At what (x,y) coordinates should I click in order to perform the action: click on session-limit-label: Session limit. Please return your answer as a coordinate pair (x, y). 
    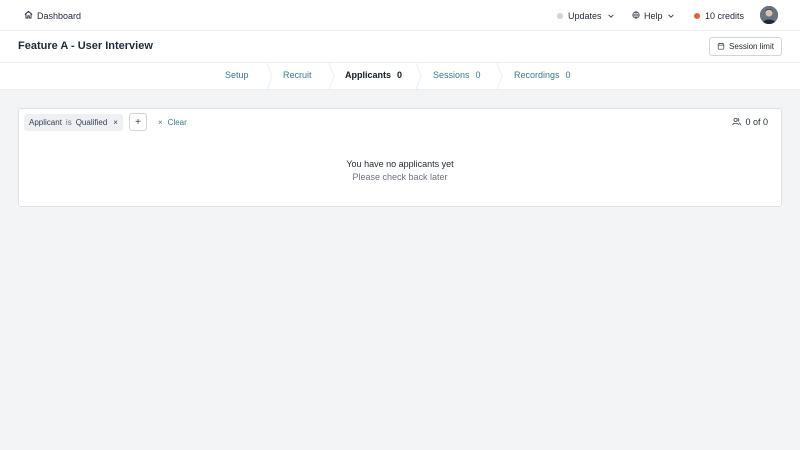
    Looking at the image, I should click on (751, 46).